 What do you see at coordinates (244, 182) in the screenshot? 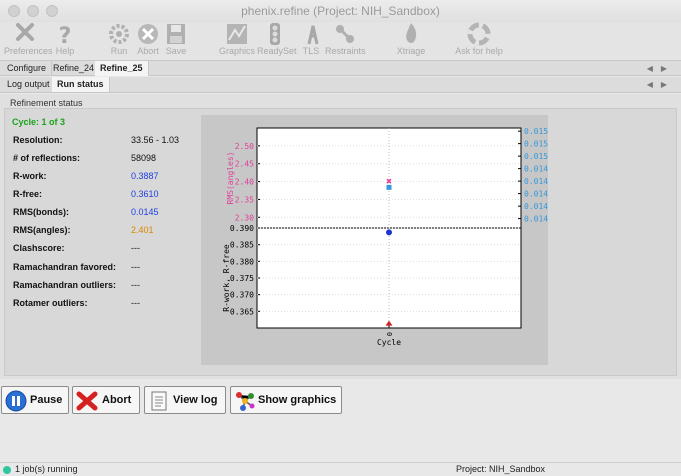
I see `angles-tick-label: 2.40` at bounding box center [244, 182].